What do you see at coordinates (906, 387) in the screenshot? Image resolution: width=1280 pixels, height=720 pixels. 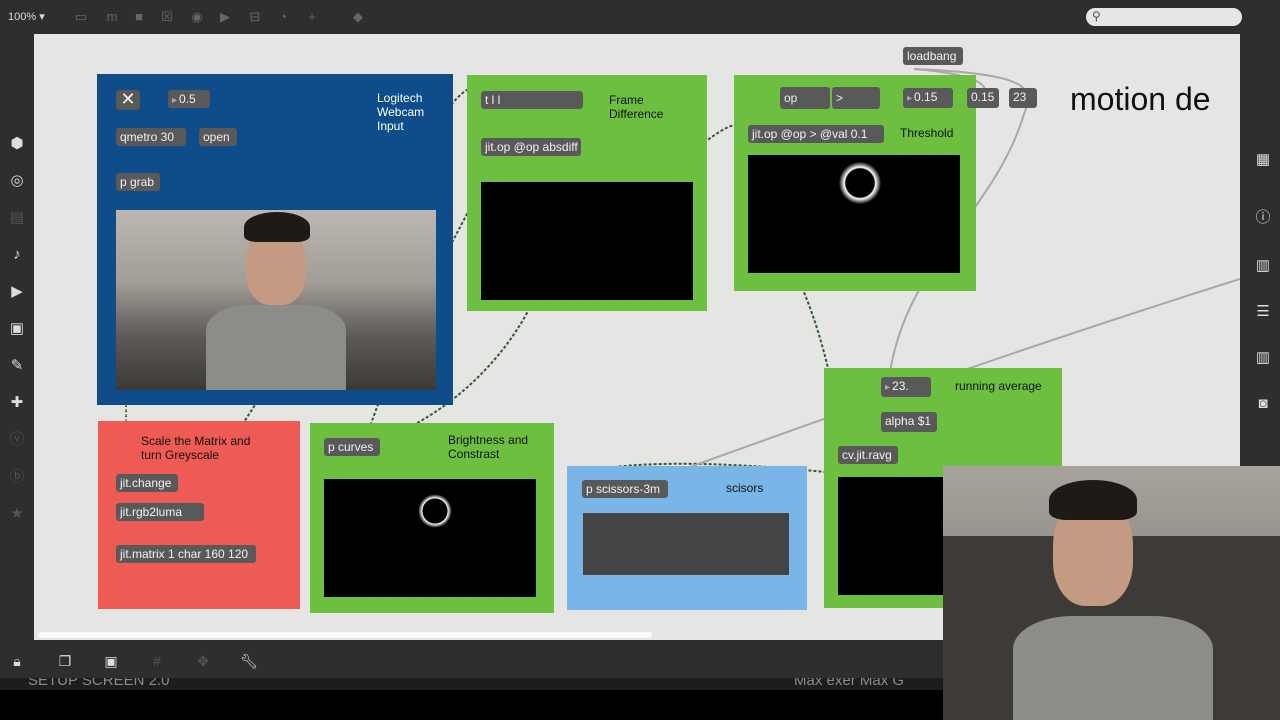 I see `average-number-box: 23.` at bounding box center [906, 387].